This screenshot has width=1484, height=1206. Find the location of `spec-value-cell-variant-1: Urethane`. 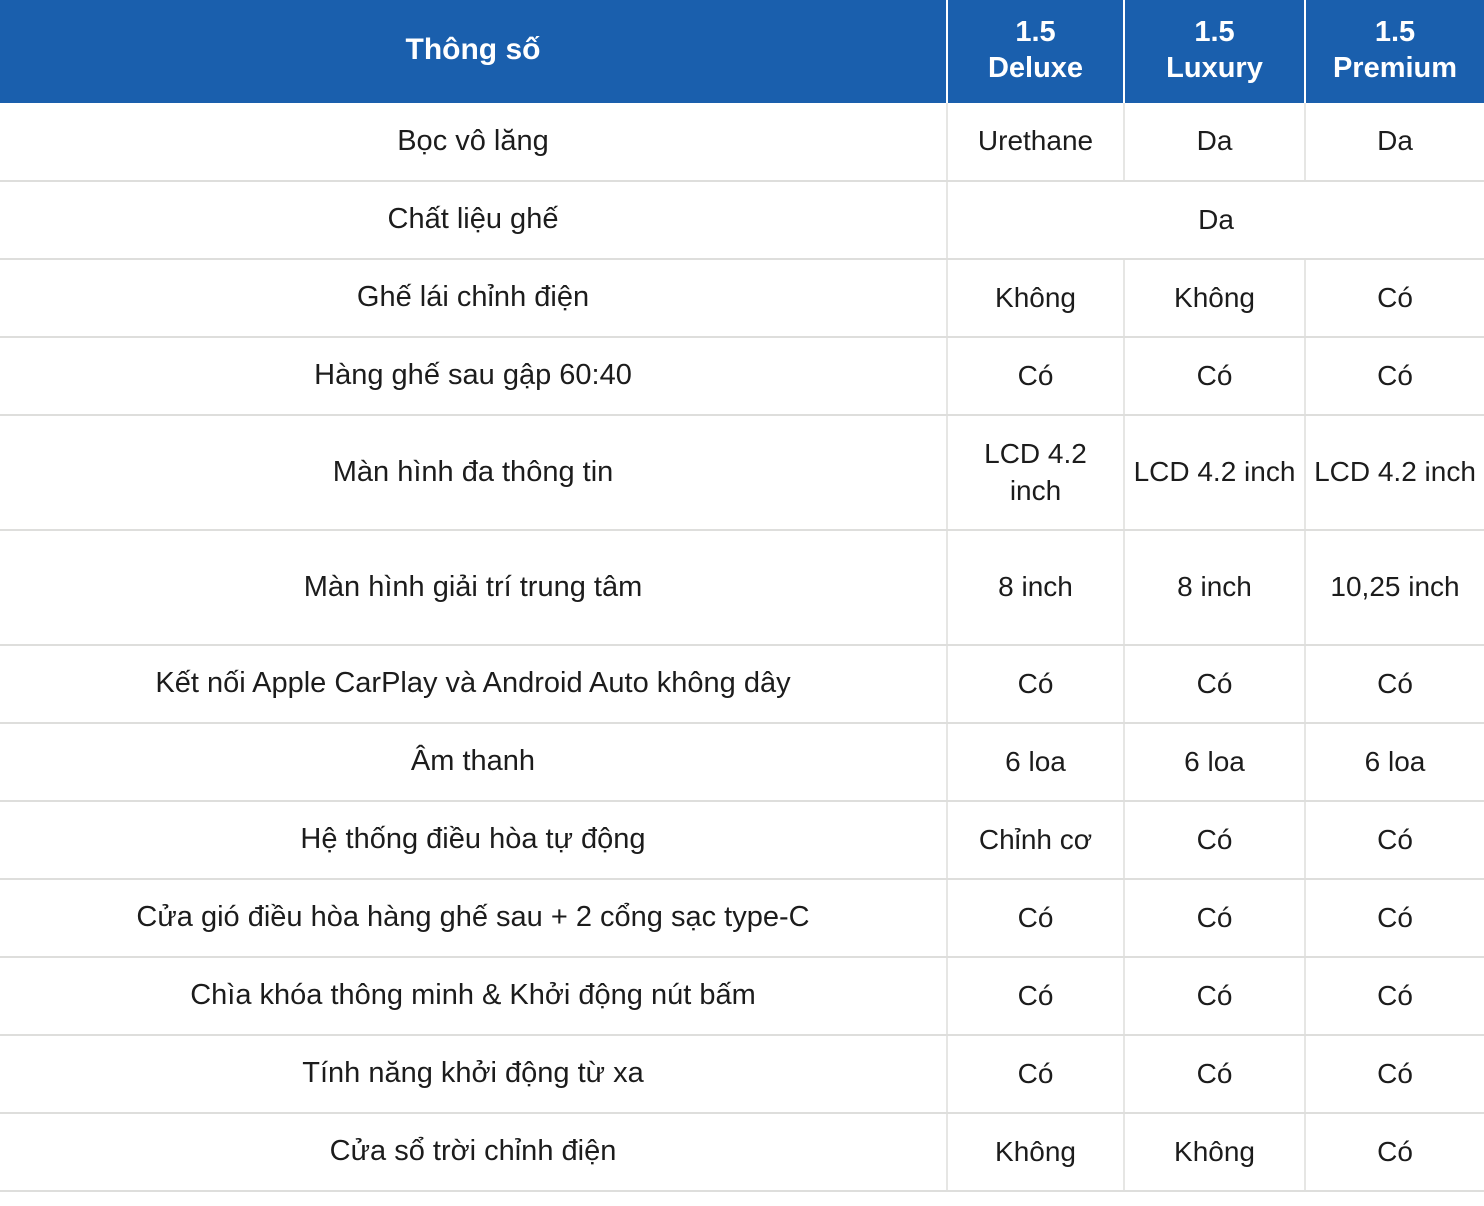

spec-value-cell-variant-1: Urethane is located at coordinates (1036, 142).